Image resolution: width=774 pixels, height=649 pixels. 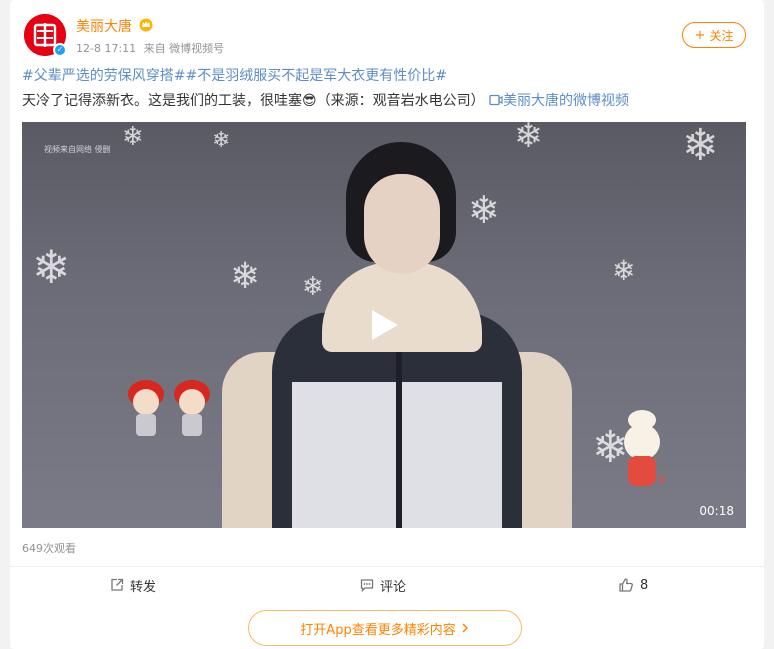 I want to click on post-text-source: （来源：观音岩水电公司）, so click(x=400, y=101).